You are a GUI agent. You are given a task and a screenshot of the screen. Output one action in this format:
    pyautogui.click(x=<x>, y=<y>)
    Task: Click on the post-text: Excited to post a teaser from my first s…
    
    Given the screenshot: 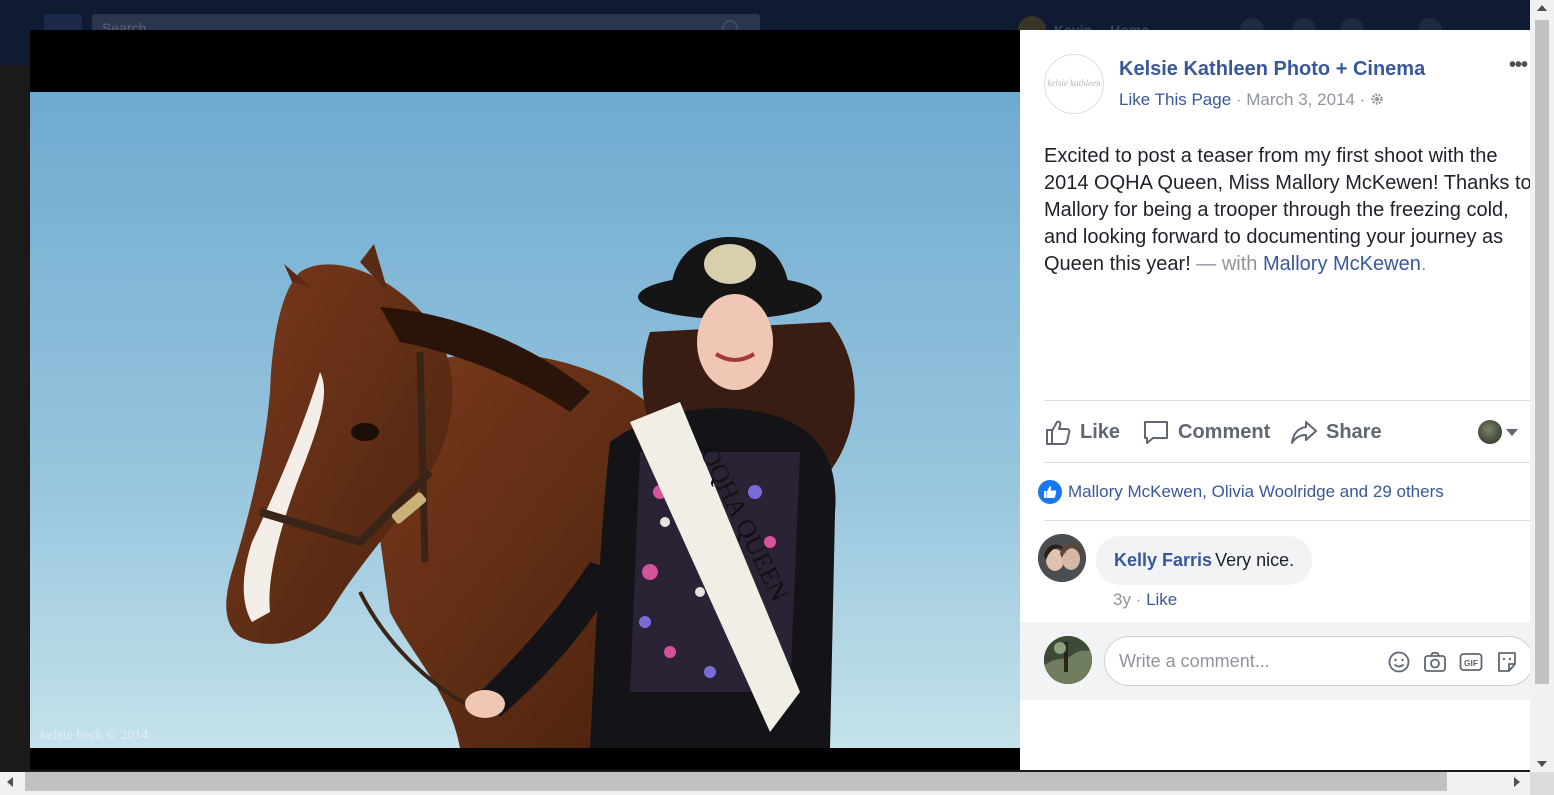 What is the action you would take?
    pyautogui.click(x=1287, y=210)
    